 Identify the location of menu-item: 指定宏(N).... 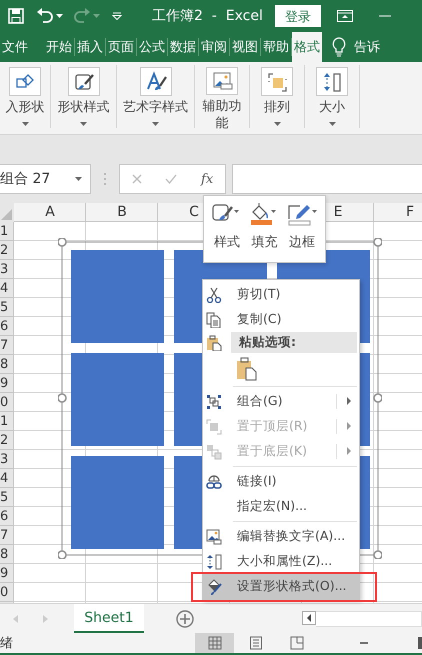
(281, 506).